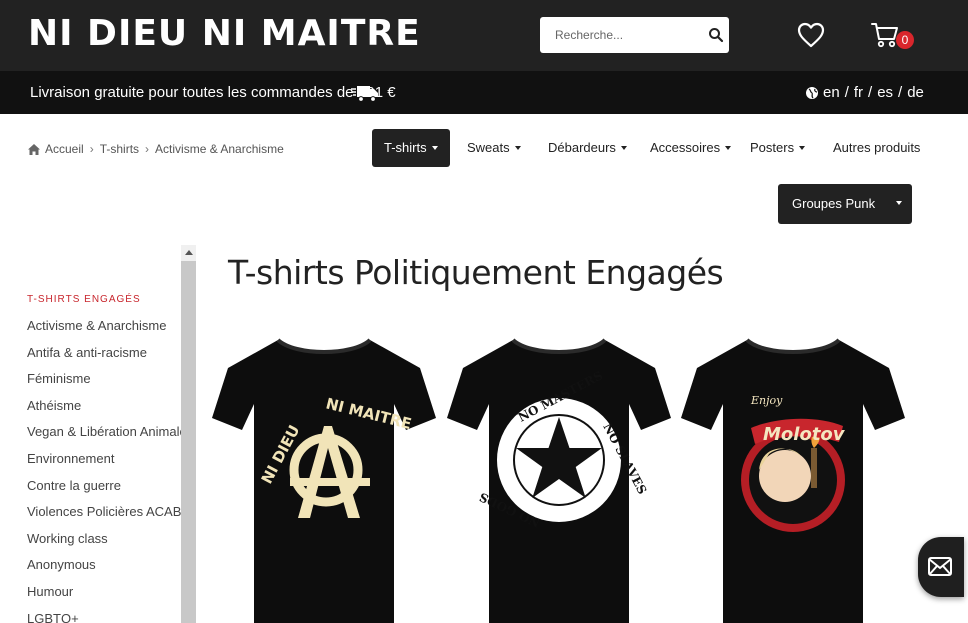 The width and height of the screenshot is (968, 623). I want to click on sidebar-item: Contre la guerre, so click(107, 490).